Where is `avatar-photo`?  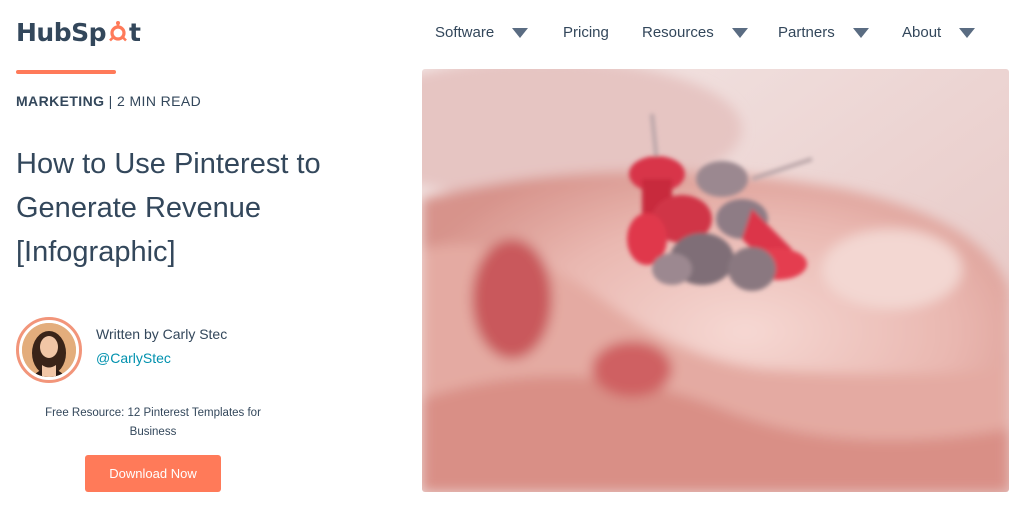 avatar-photo is located at coordinates (49, 350).